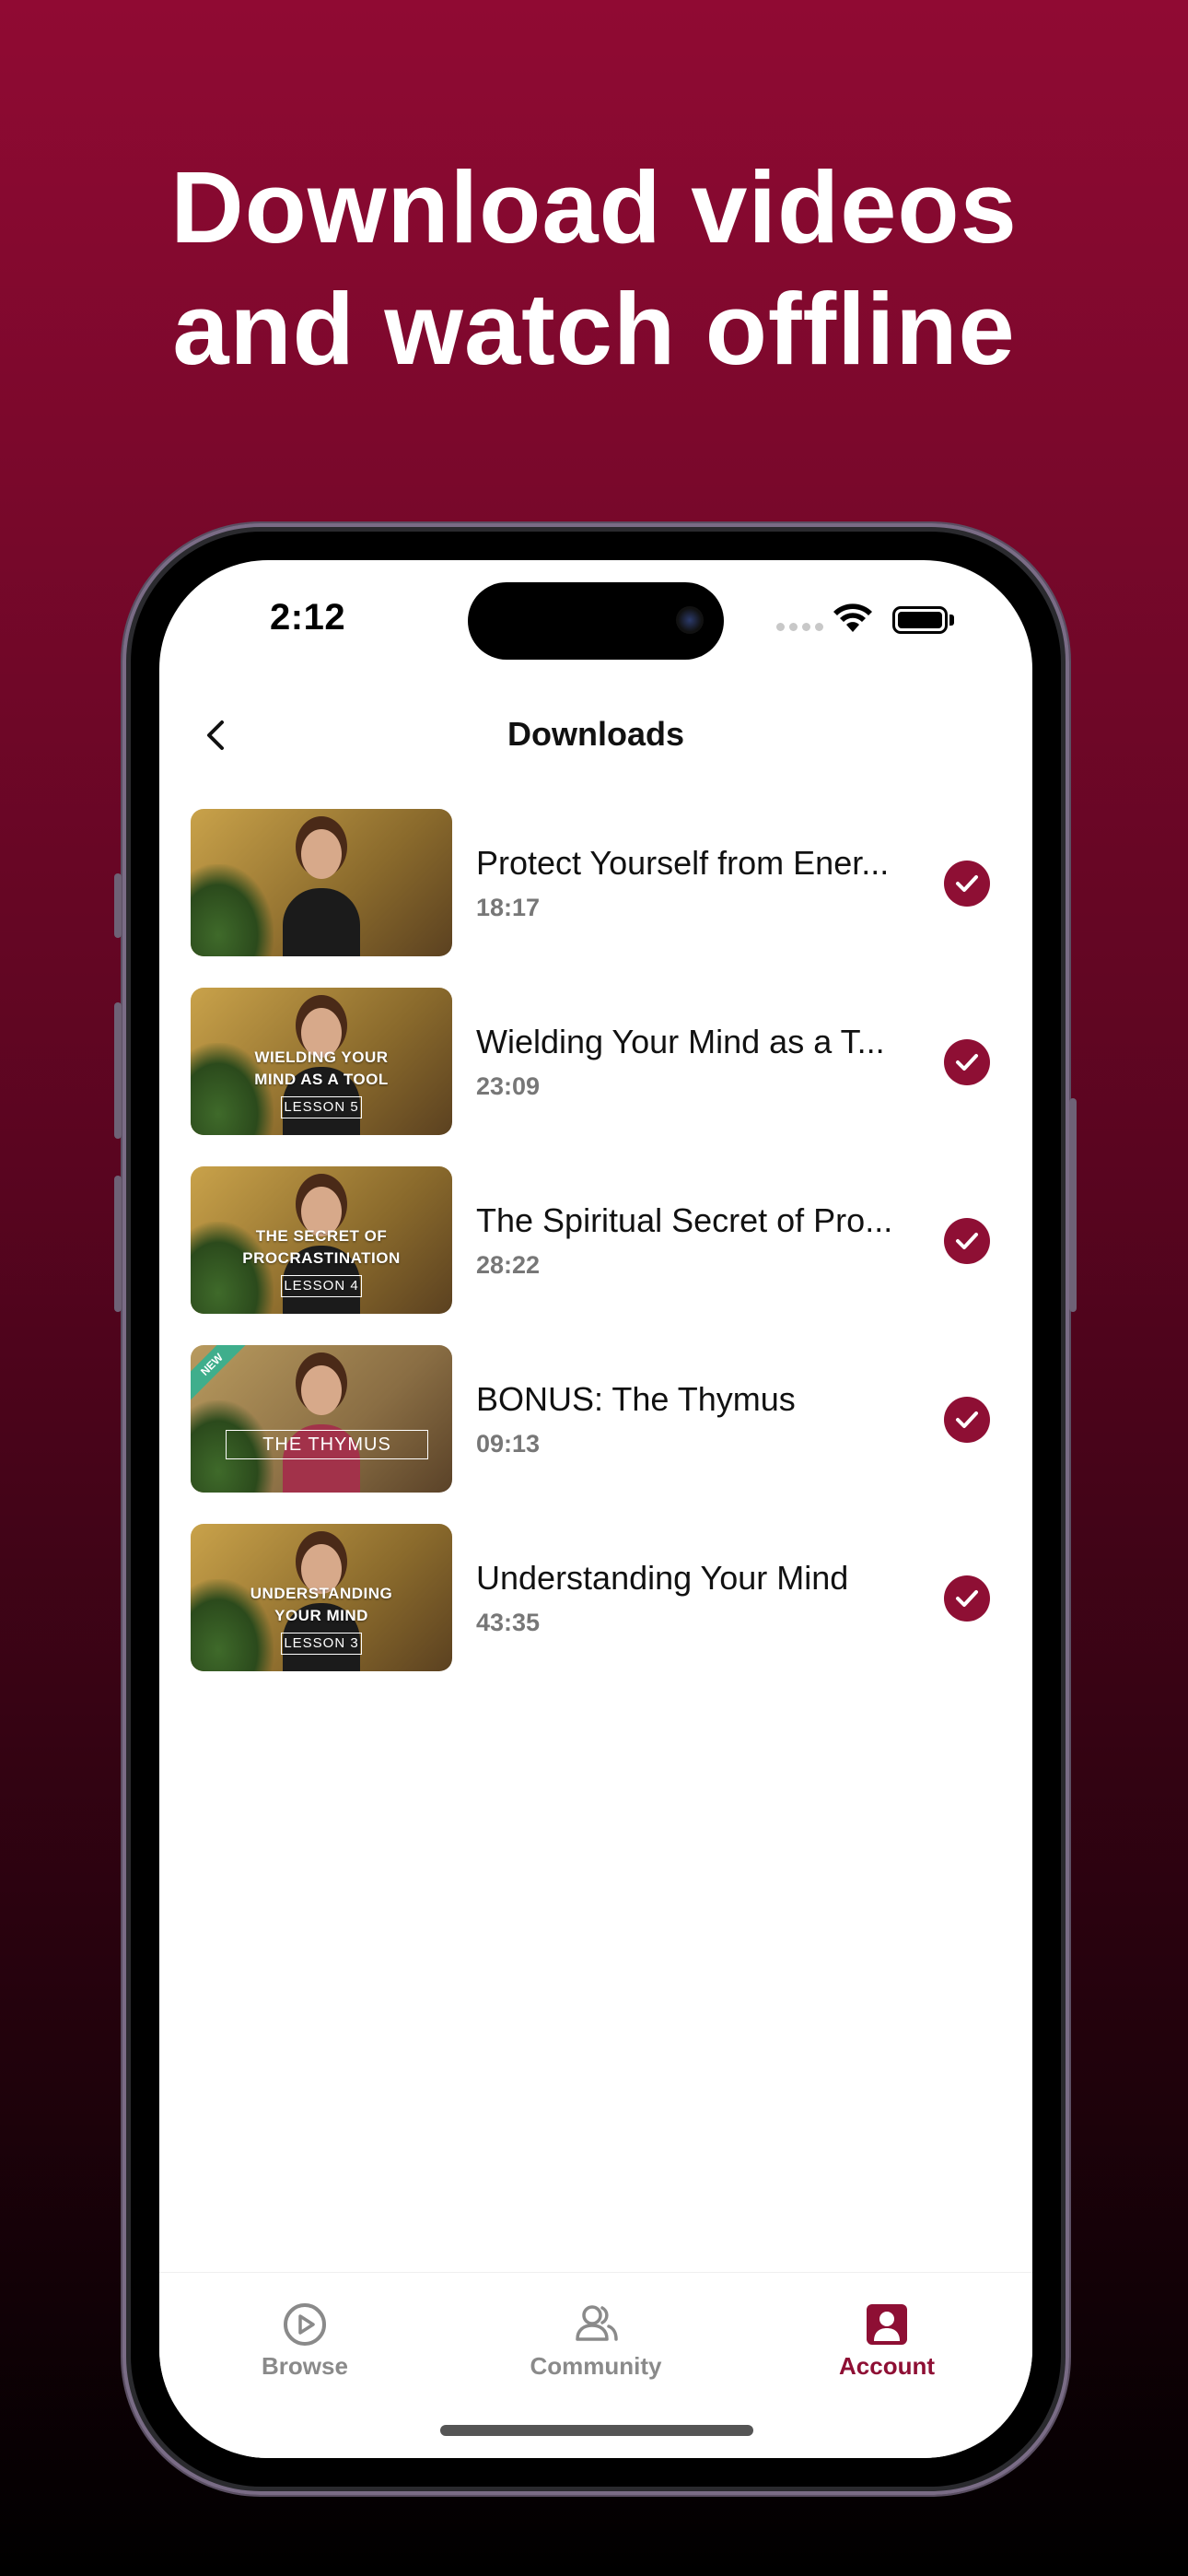  I want to click on video-thumbnail: THE SECRET OF PROCRASTINATION LESSON 4, so click(321, 1240).